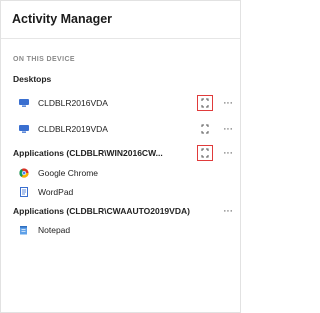  I want to click on wordpad-icon, so click(24, 192).